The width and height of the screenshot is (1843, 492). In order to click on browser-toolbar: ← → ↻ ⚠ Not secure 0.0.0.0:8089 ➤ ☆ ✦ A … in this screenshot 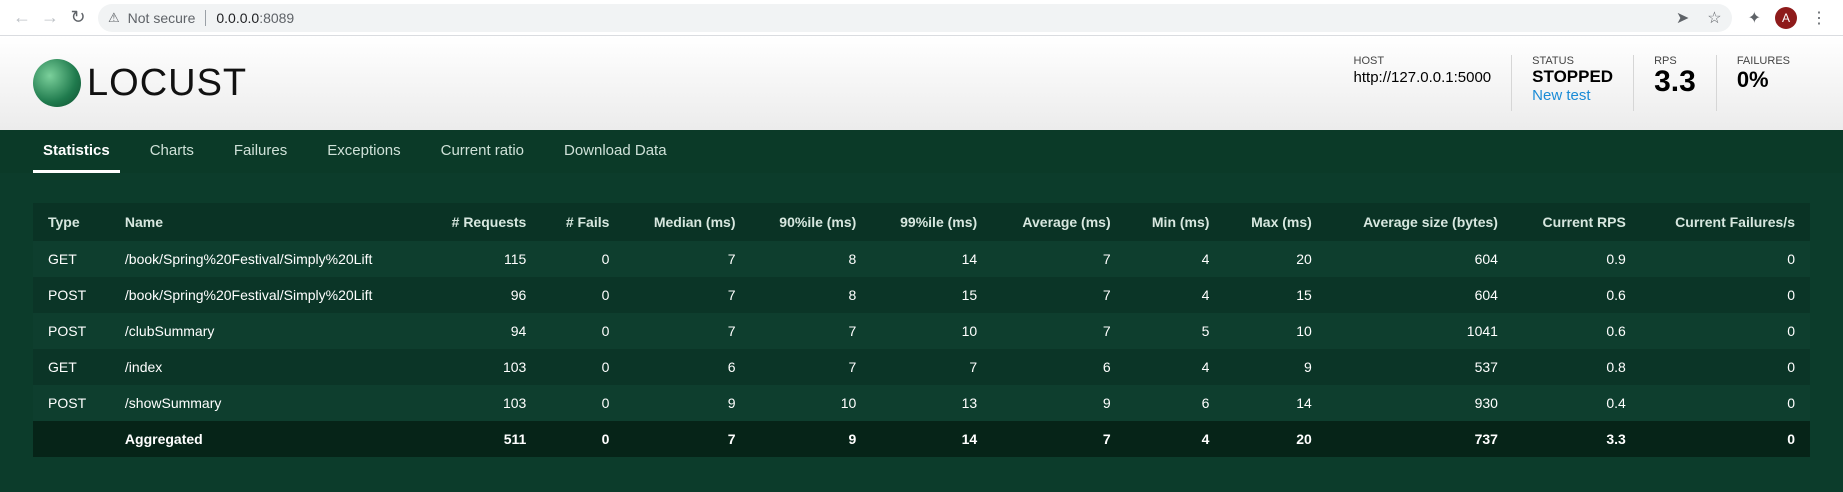, I will do `click(921, 18)`.